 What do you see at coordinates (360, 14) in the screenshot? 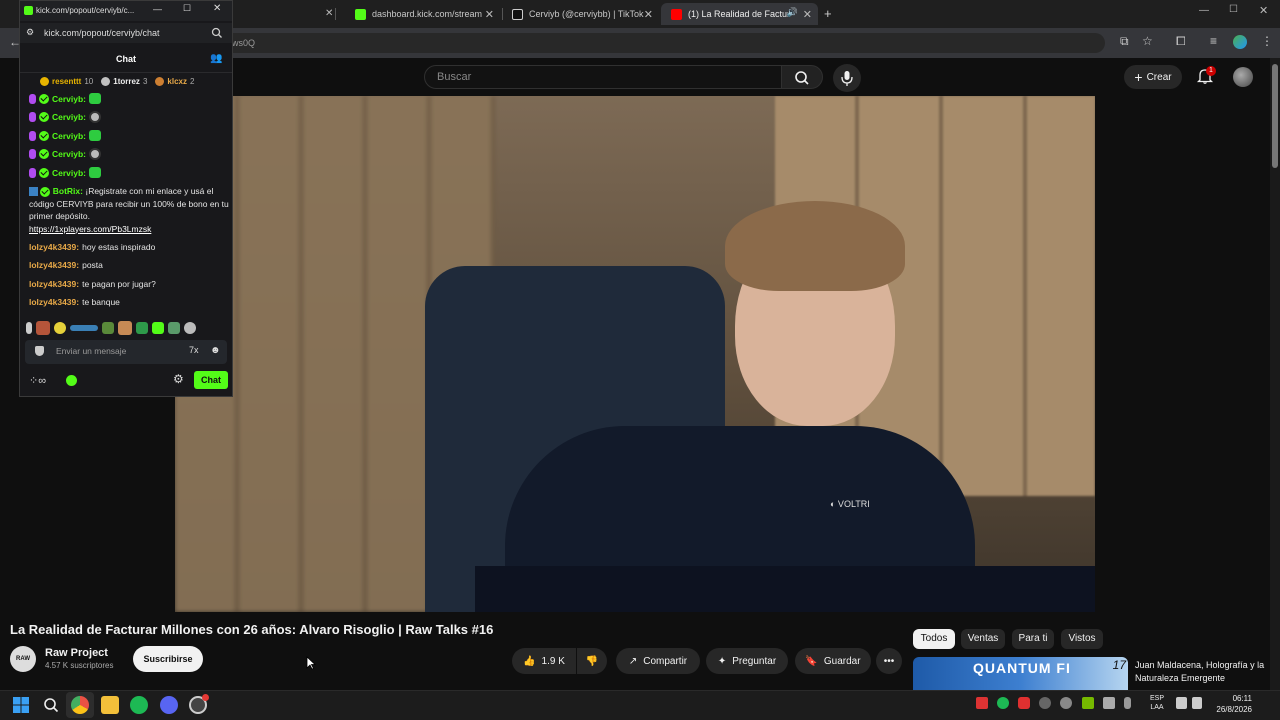
I see `kick-icon` at bounding box center [360, 14].